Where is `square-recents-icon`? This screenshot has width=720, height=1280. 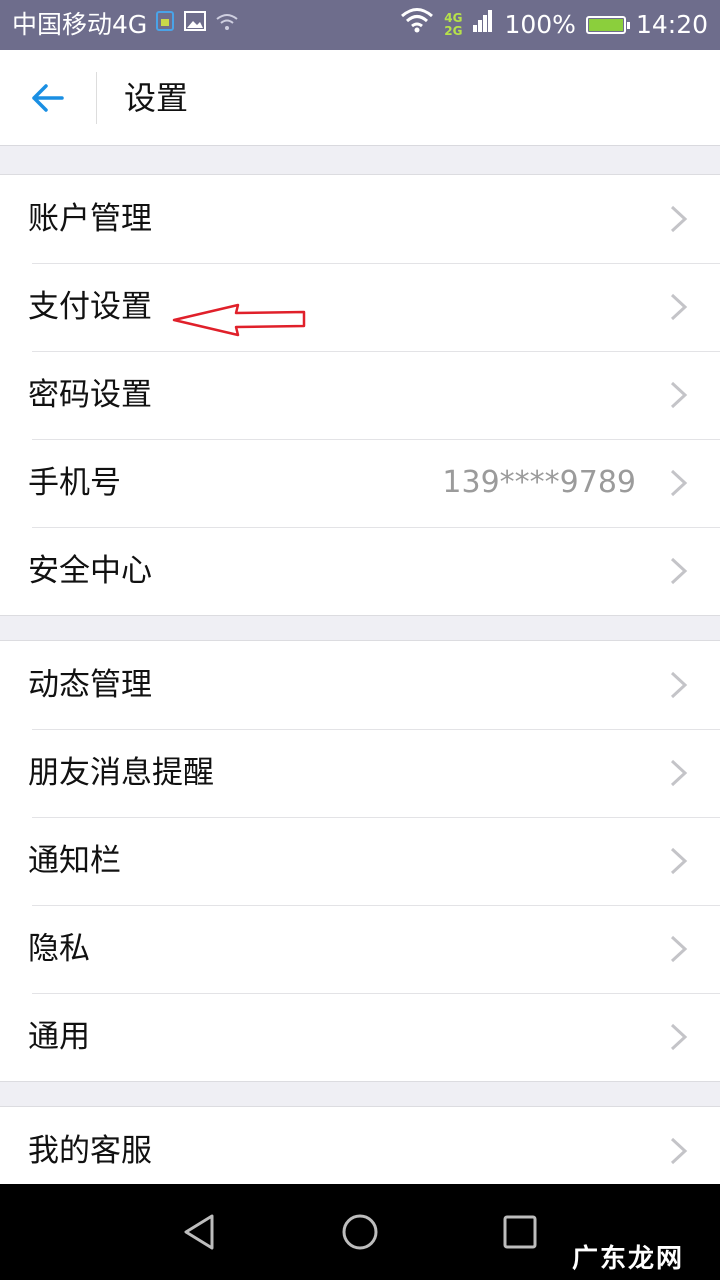
square-recents-icon is located at coordinates (520, 1232).